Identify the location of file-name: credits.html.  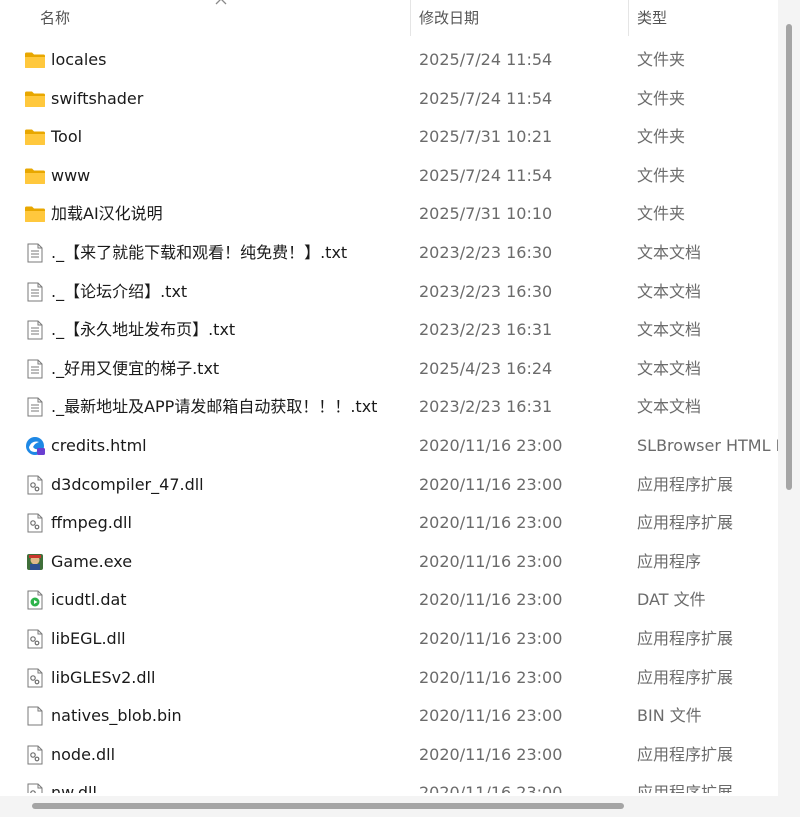
(99, 445).